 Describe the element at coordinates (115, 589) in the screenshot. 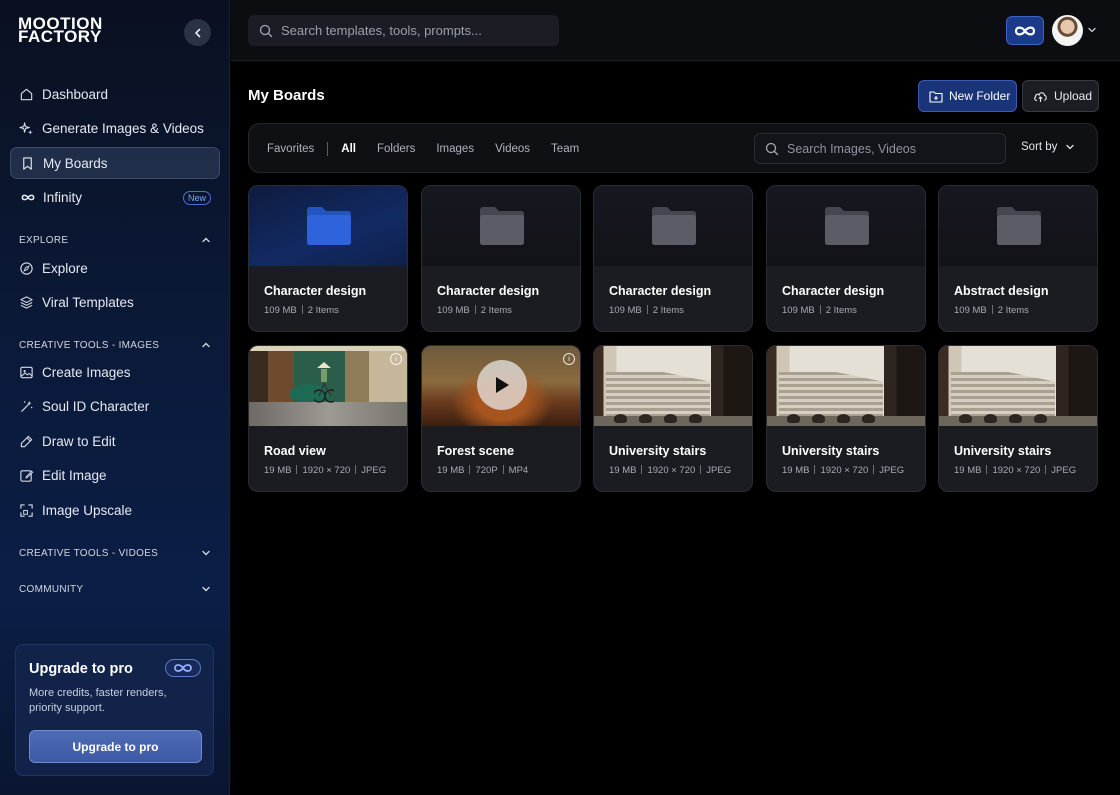

I see `section-community-toggle: COMMUNITY` at that location.